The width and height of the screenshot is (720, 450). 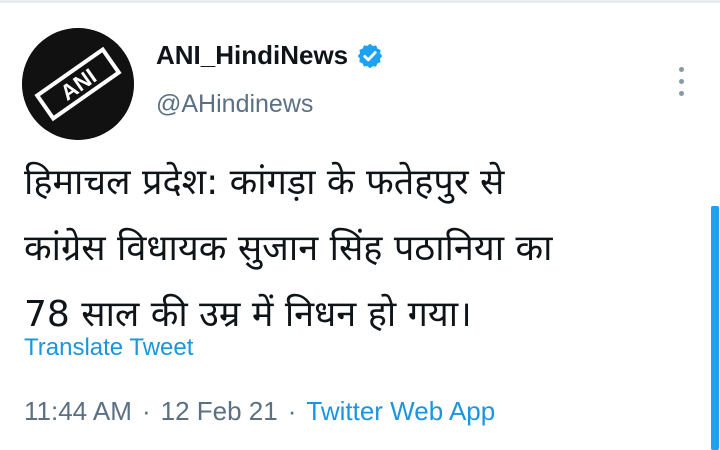 What do you see at coordinates (234, 104) in the screenshot?
I see `user-handle: @AHindinews` at bounding box center [234, 104].